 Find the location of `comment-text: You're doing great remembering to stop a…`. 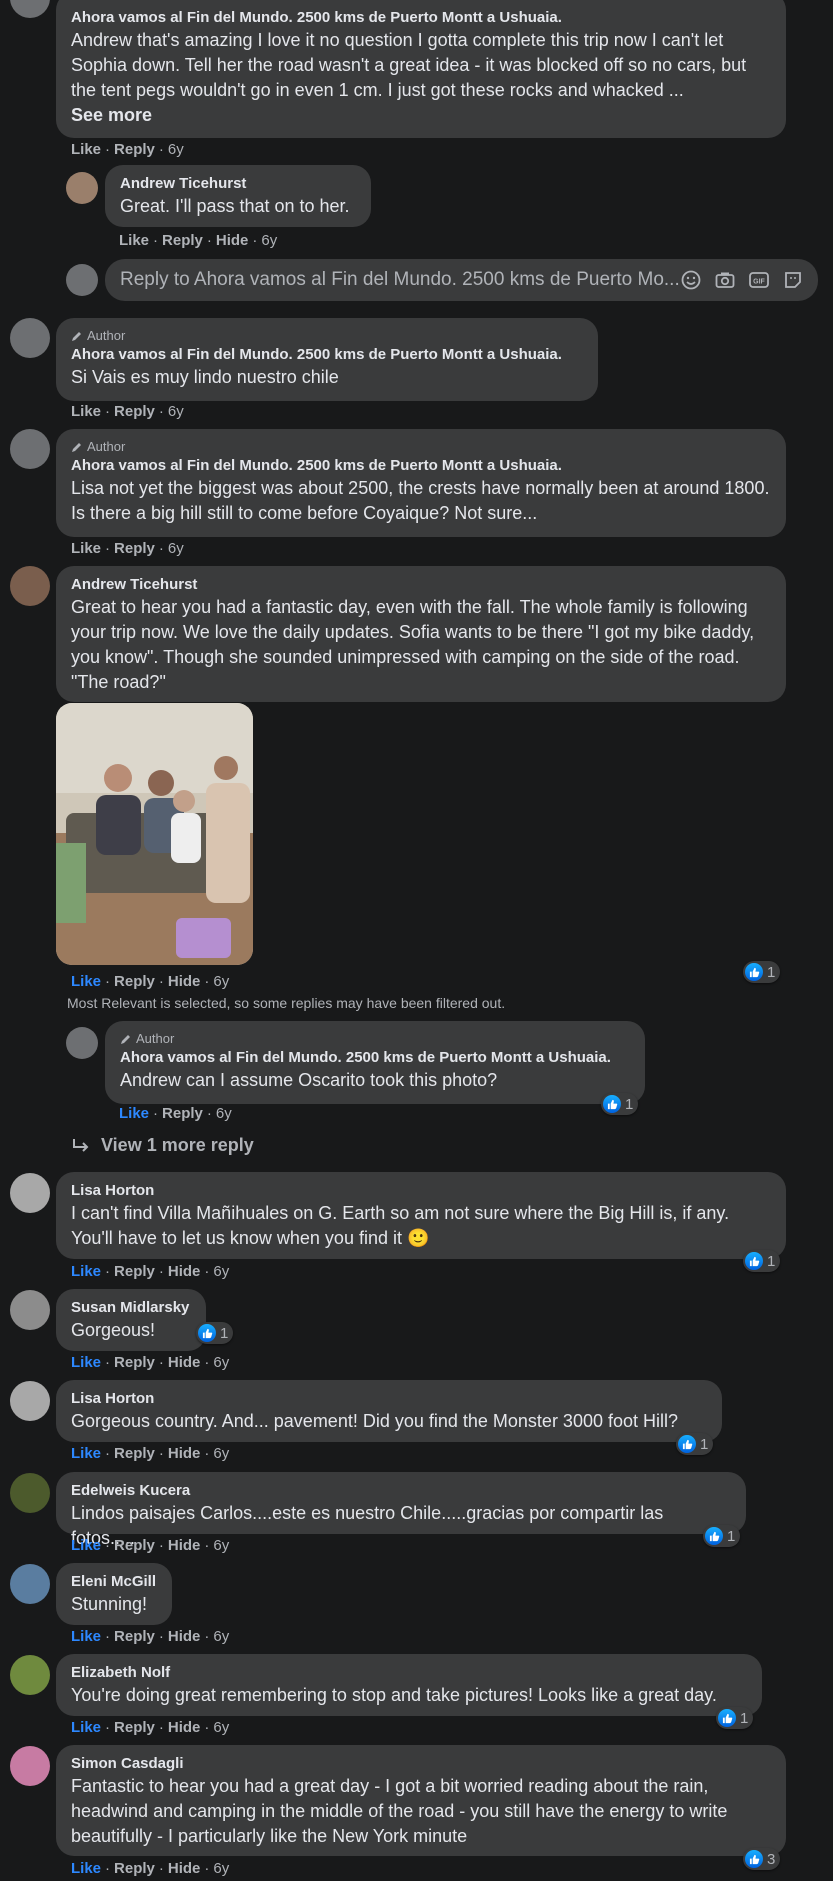

comment-text: You're doing great remembering to stop a… is located at coordinates (394, 1695).